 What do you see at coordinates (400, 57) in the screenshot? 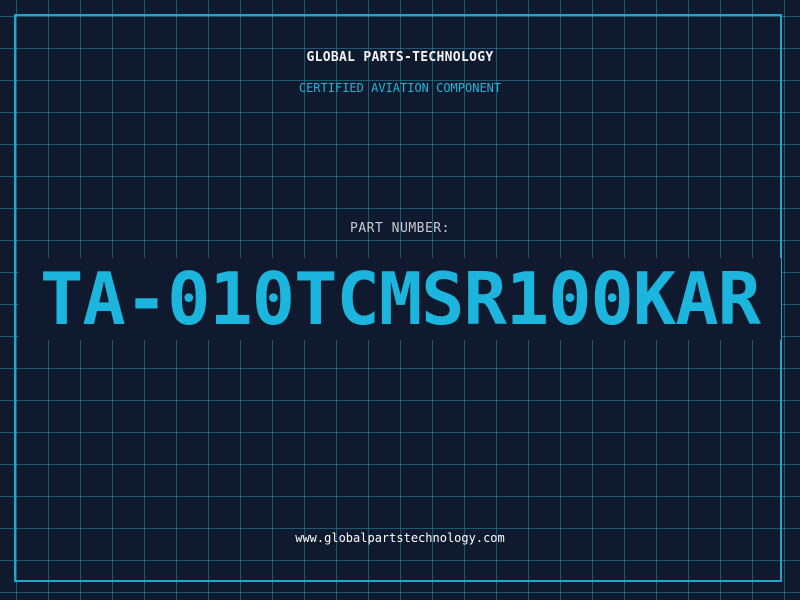
I see `company-name: GLOBAL PARTS-TECHNOLOGY` at bounding box center [400, 57].